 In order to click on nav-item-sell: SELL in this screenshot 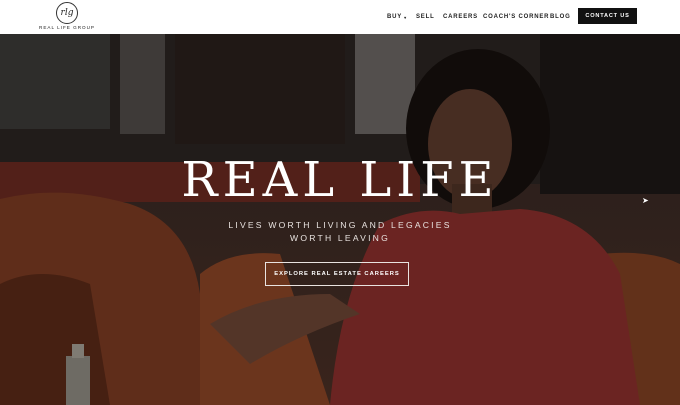, I will do `click(425, 17)`.